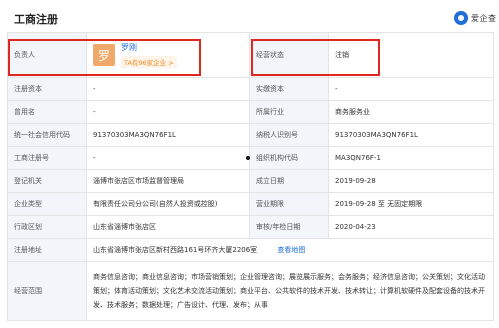 The width and height of the screenshot is (499, 328). I want to click on row-value: 山东省淄博市张店区, so click(168, 227).